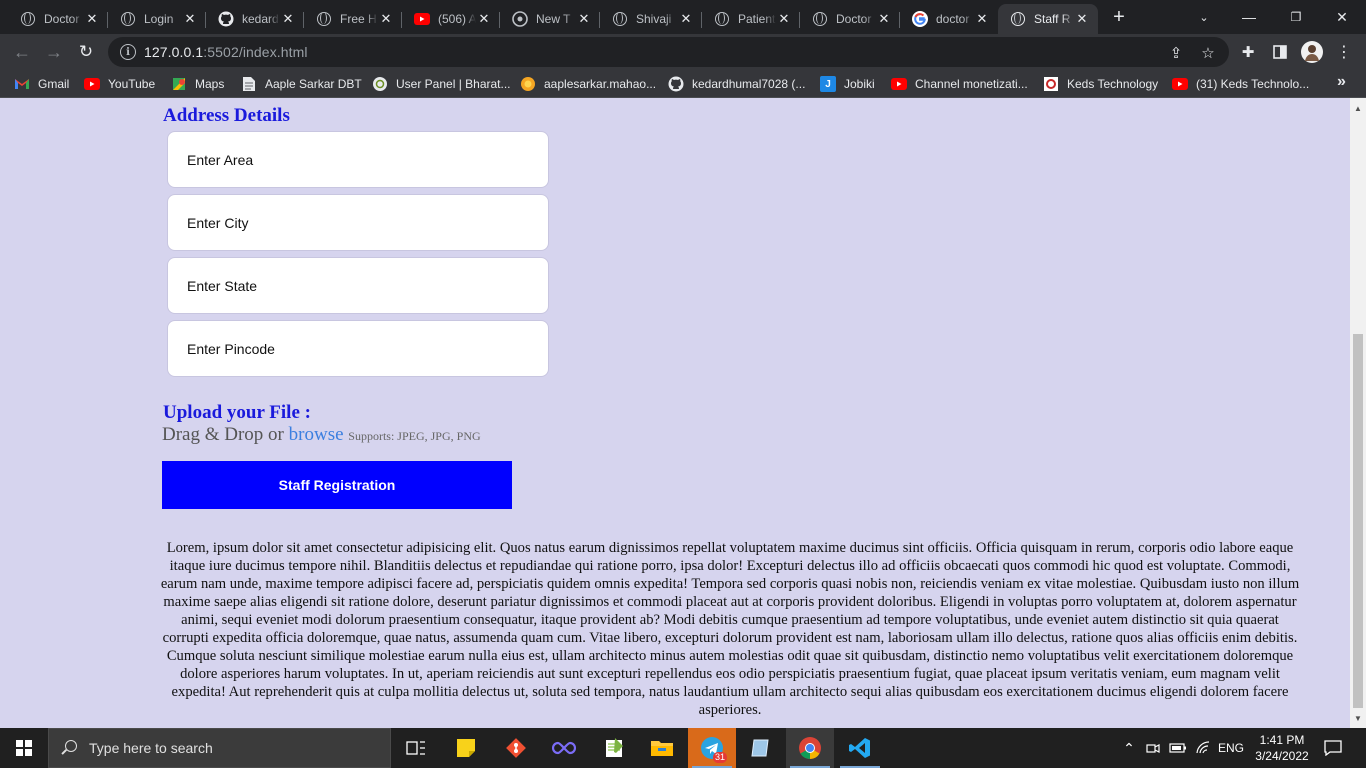  What do you see at coordinates (1204, 17) in the screenshot?
I see `tab-search-button: ⌄` at bounding box center [1204, 17].